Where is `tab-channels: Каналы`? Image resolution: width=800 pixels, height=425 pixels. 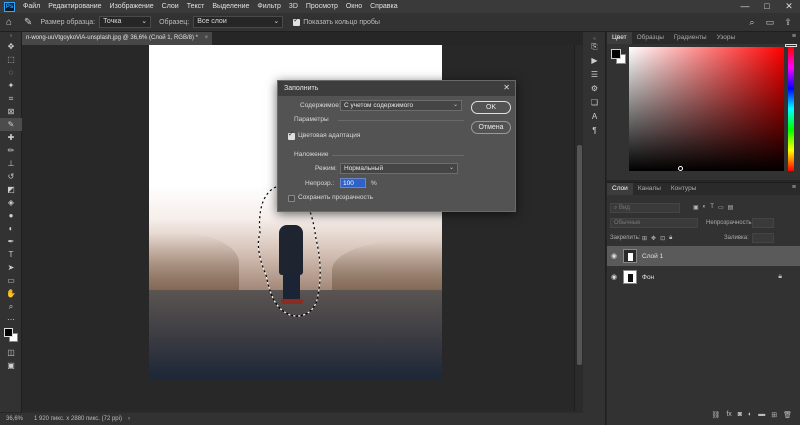 tab-channels: Каналы is located at coordinates (649, 189).